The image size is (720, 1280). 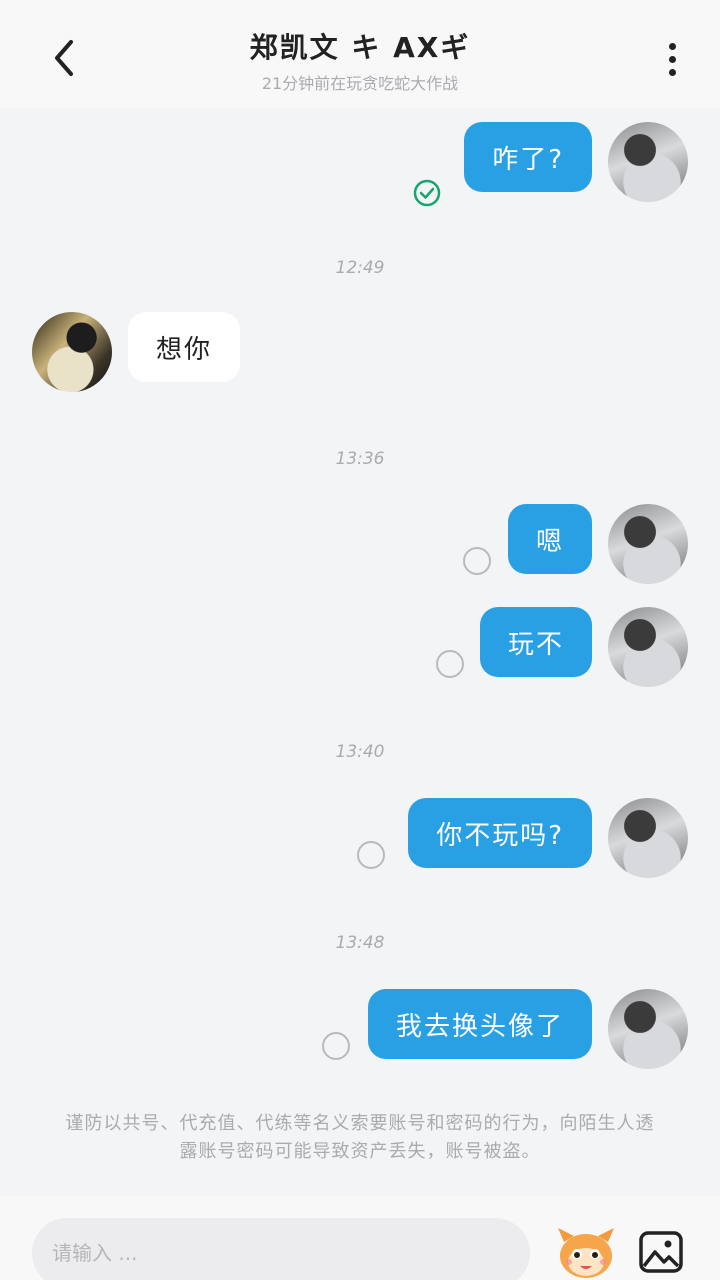 I want to click on image-icon, so click(x=661, y=1252).